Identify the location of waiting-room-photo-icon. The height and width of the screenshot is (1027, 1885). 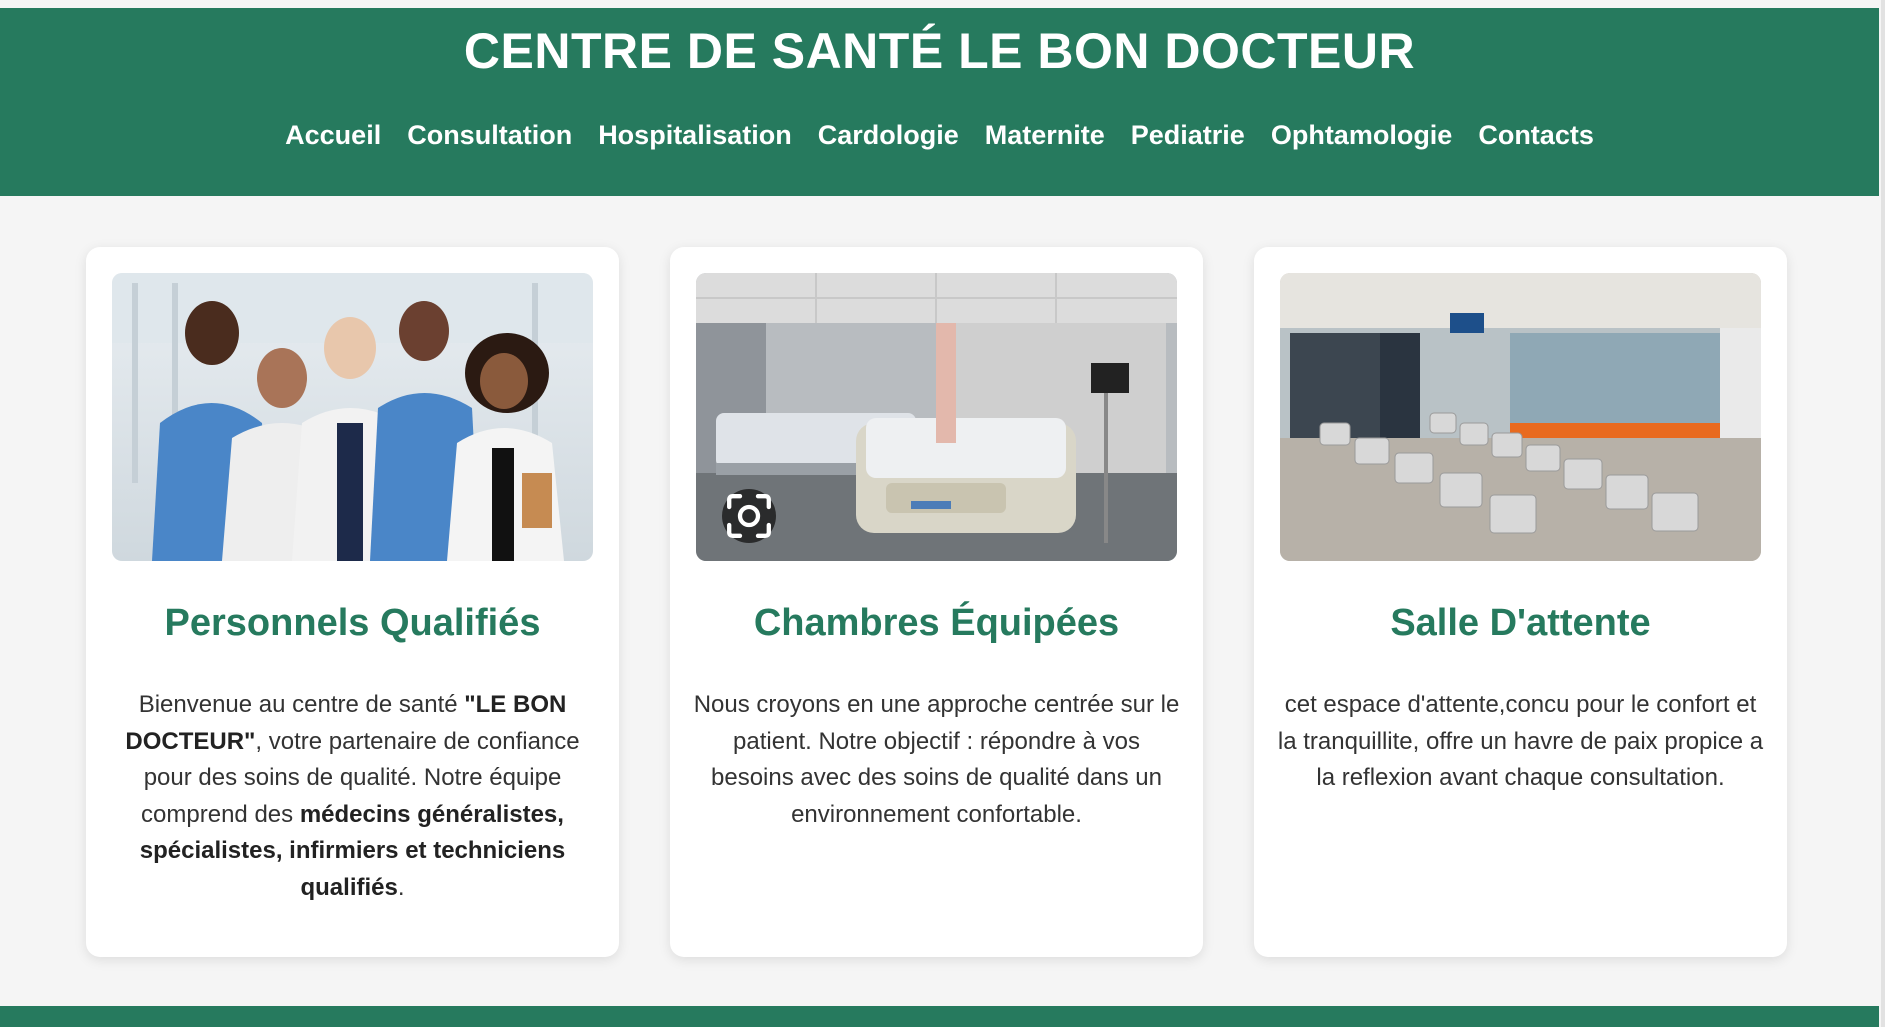
(1520, 417).